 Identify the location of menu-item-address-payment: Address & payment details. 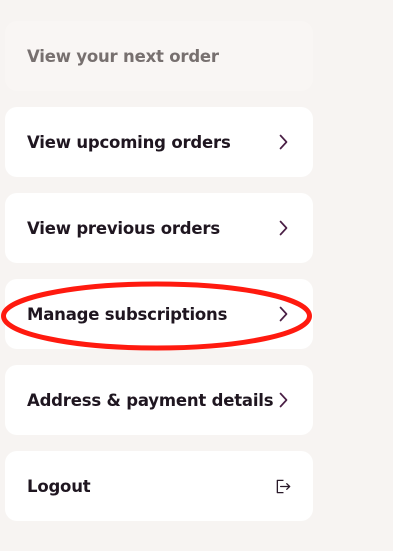
(159, 400).